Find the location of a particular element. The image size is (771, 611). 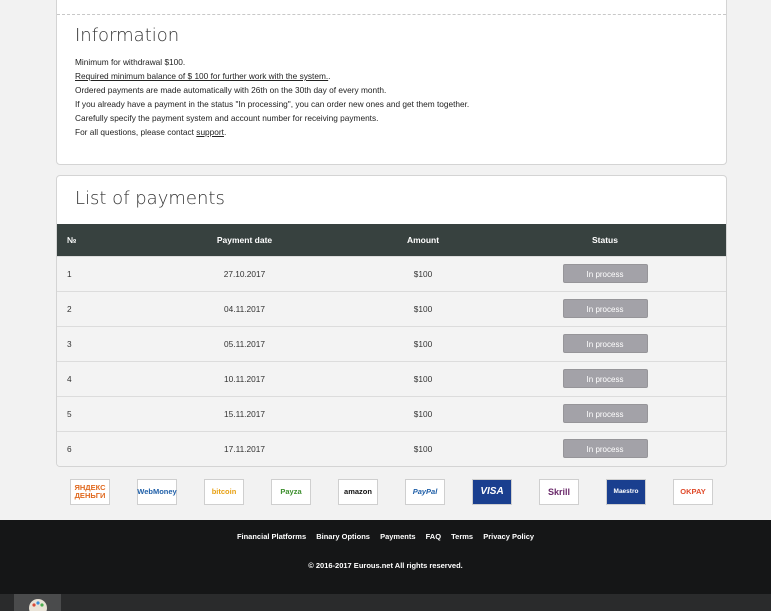

table-row: 2 04.11.2017 $100 In process is located at coordinates (391, 308).